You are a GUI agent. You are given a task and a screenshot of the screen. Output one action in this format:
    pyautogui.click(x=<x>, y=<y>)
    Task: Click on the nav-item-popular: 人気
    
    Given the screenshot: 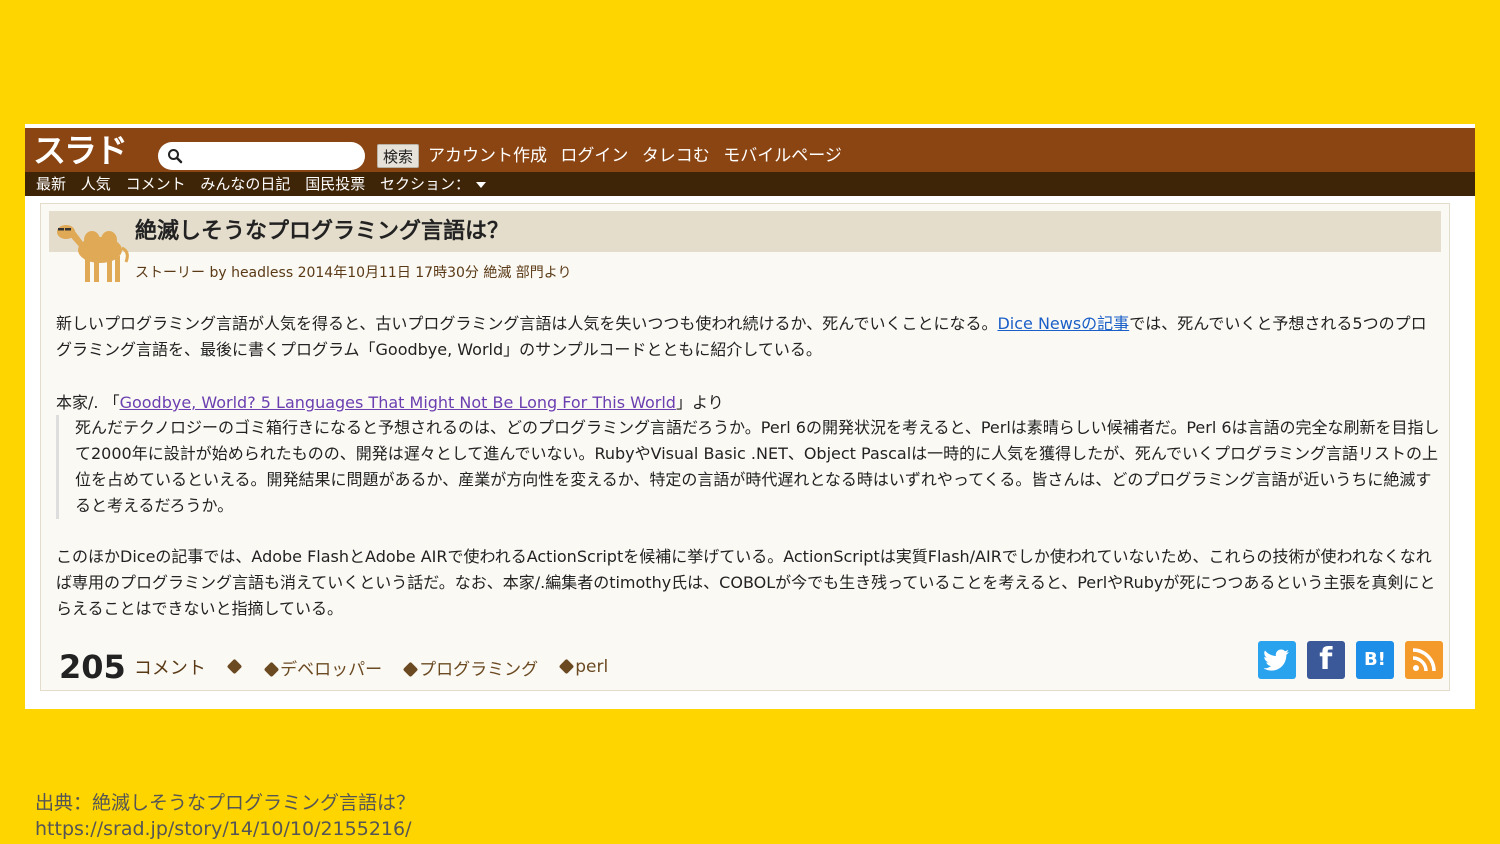 What is the action you would take?
    pyautogui.click(x=96, y=184)
    